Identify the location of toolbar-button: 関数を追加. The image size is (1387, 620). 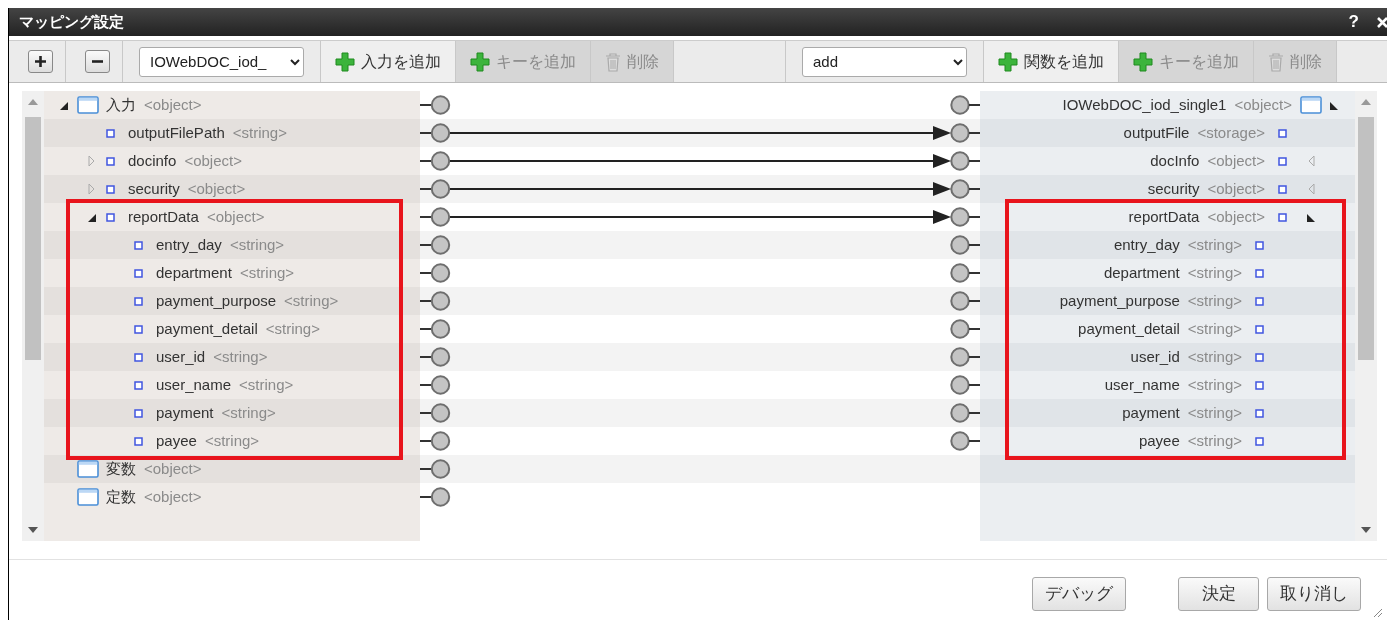
(1051, 61).